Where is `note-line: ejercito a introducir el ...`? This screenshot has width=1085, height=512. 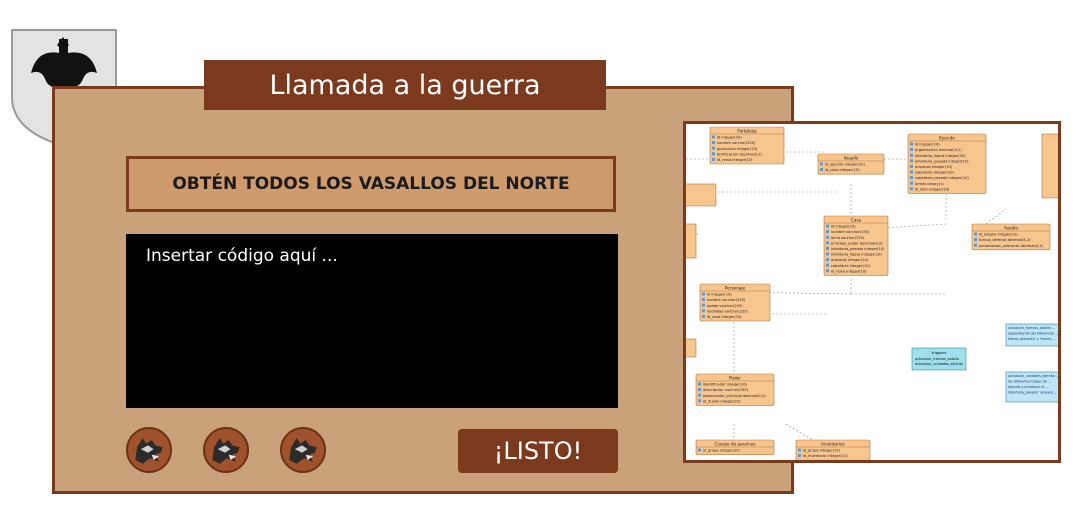 note-line: ejercito a introducir el ... is located at coordinates (1028, 387).